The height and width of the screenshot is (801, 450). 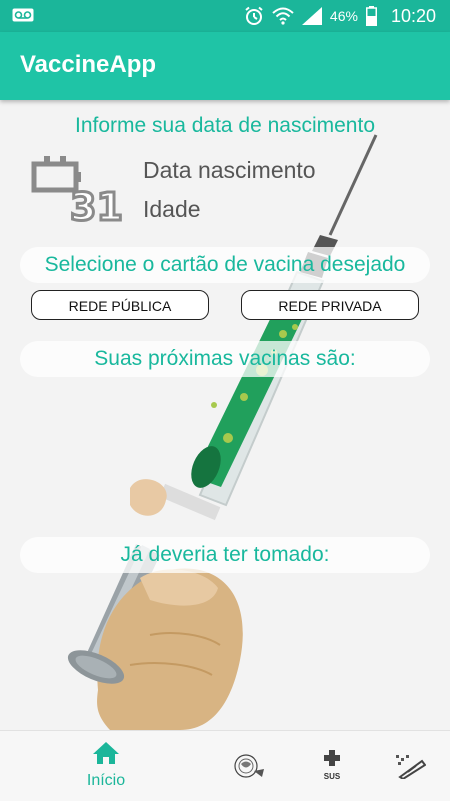 I want to click on battery-icon, so click(x=371, y=16).